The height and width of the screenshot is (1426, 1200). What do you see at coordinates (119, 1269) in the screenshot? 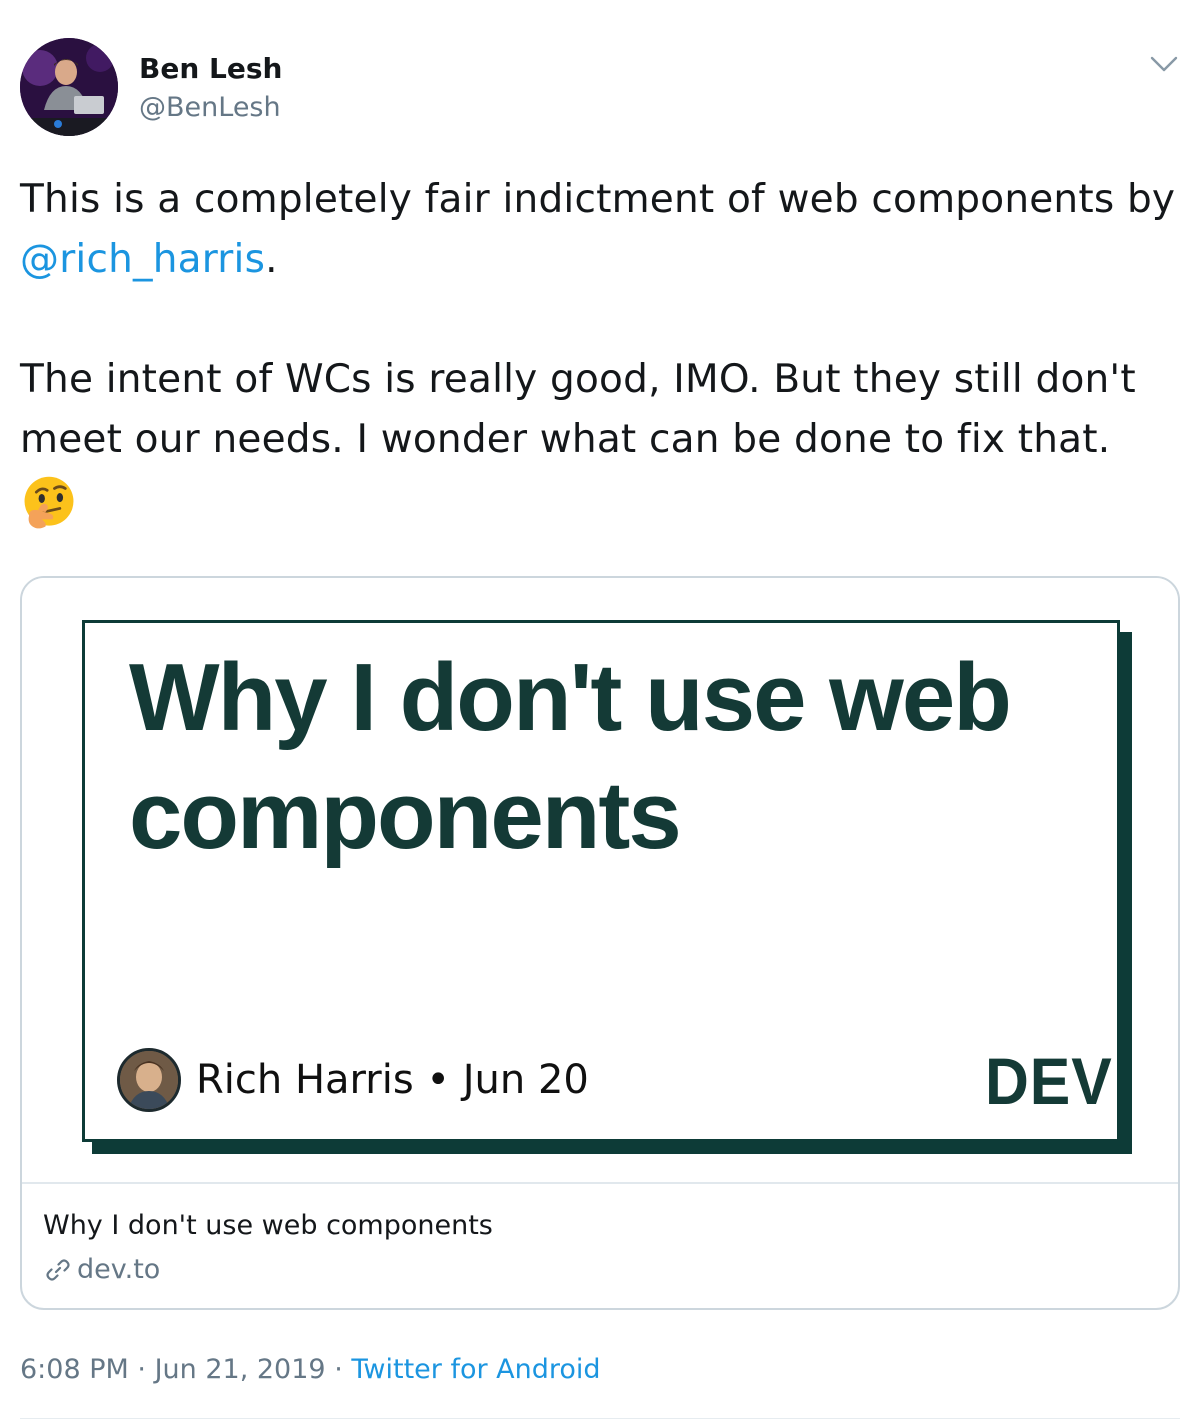
I see `card-domain: dev.to` at bounding box center [119, 1269].